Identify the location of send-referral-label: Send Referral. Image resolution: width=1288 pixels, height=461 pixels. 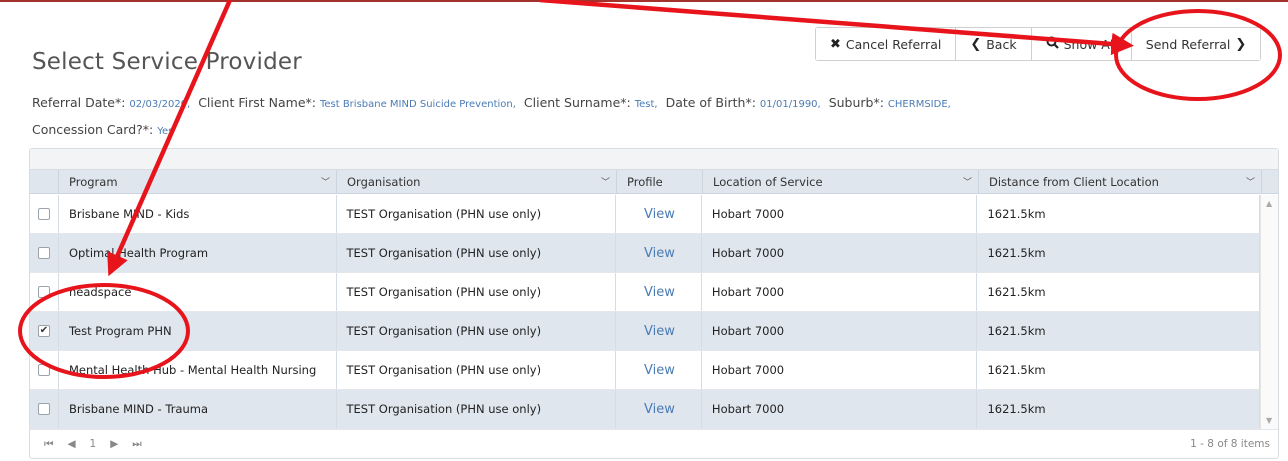
(1188, 44).